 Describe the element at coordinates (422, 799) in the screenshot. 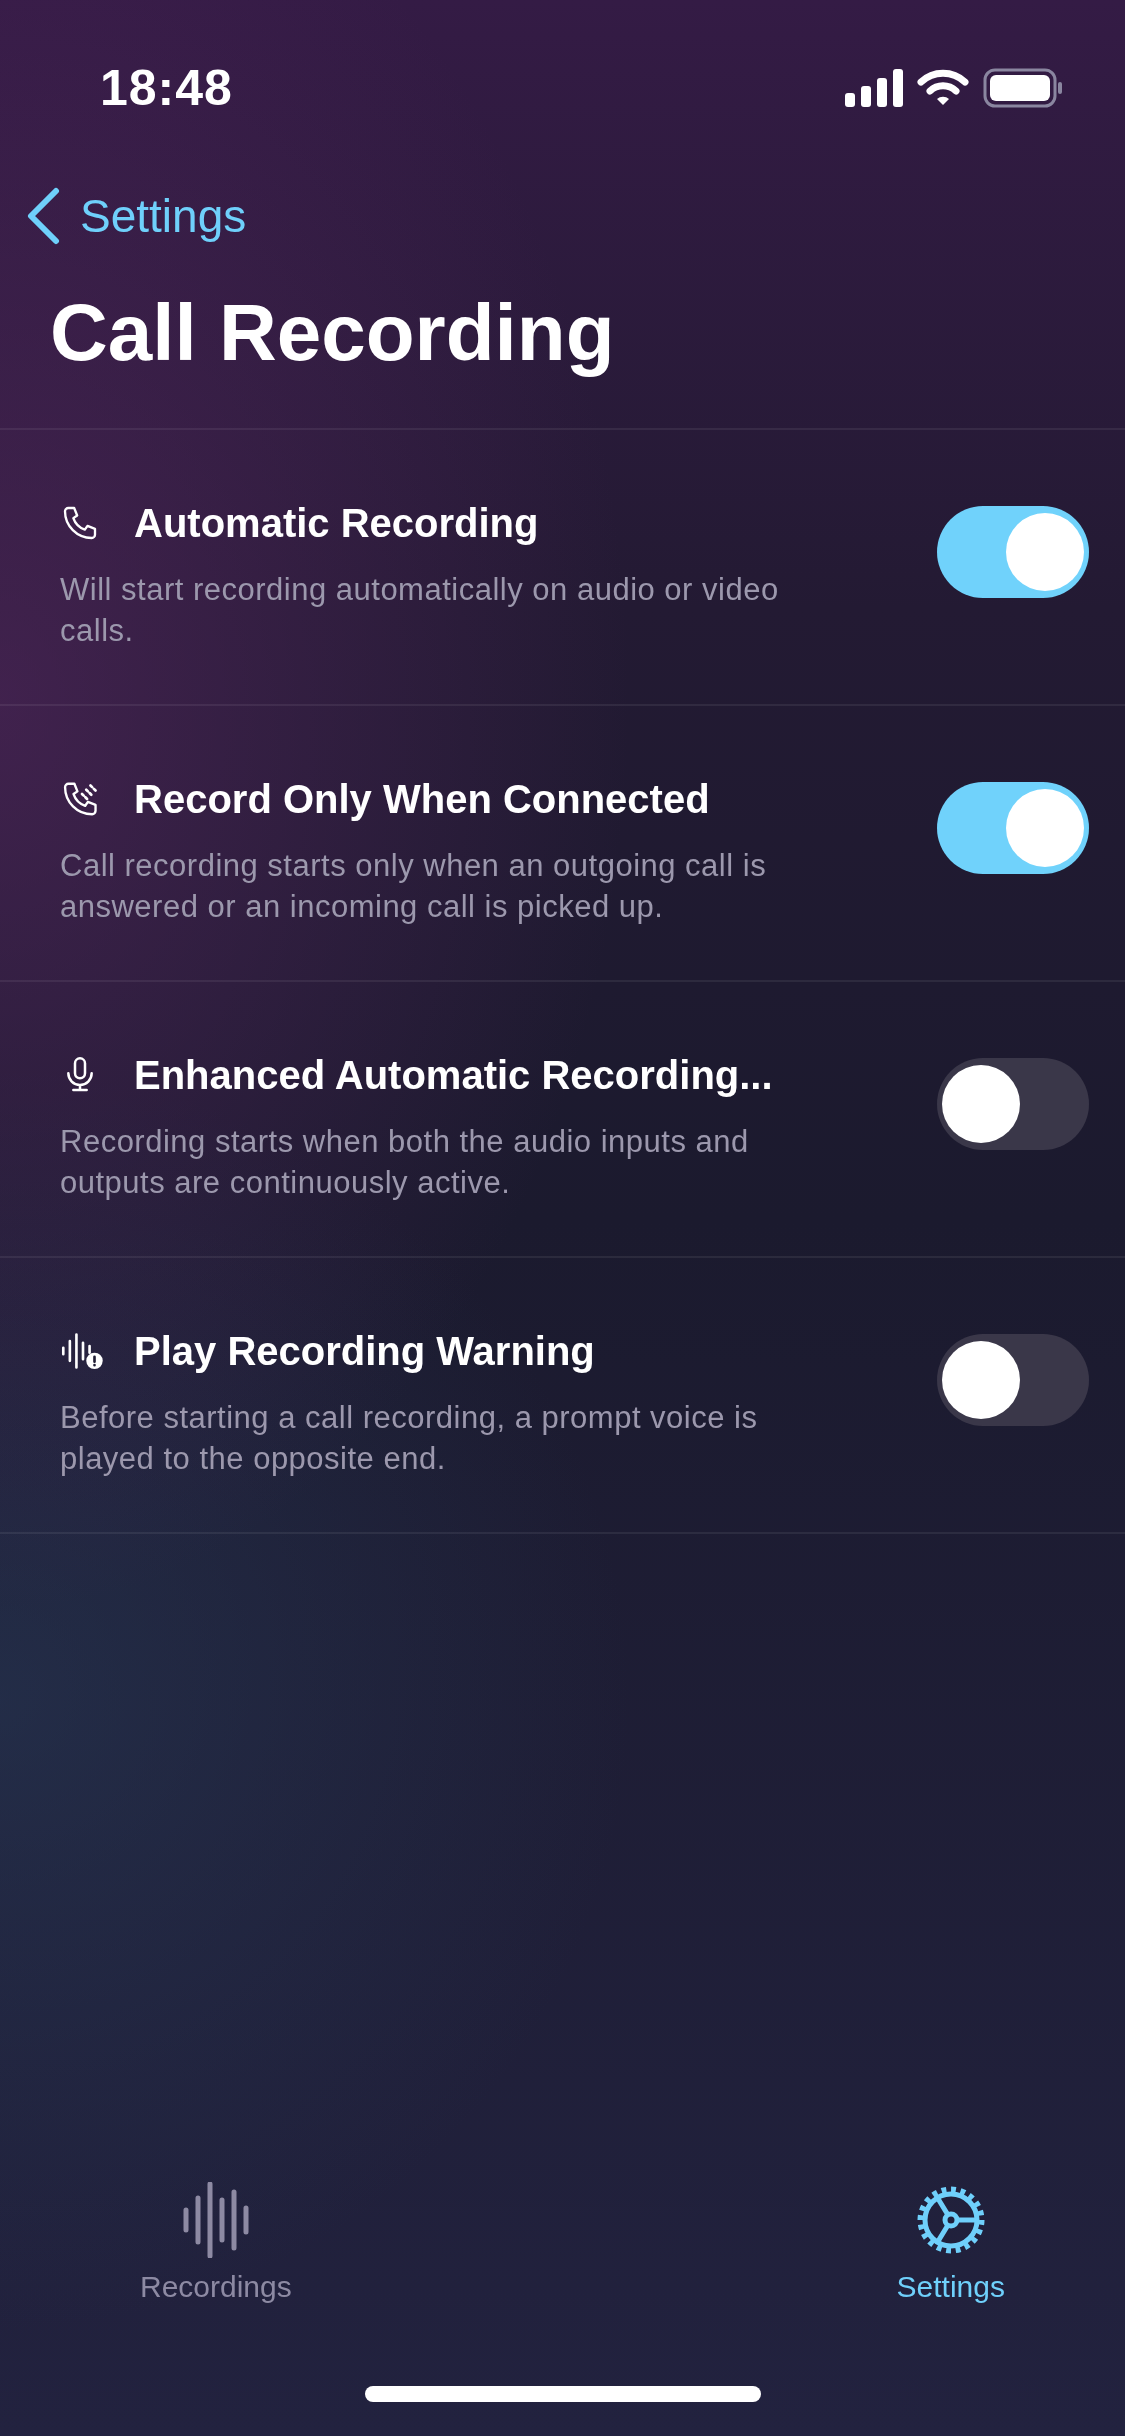

I see `setting-title: Record Only When Connected` at that location.